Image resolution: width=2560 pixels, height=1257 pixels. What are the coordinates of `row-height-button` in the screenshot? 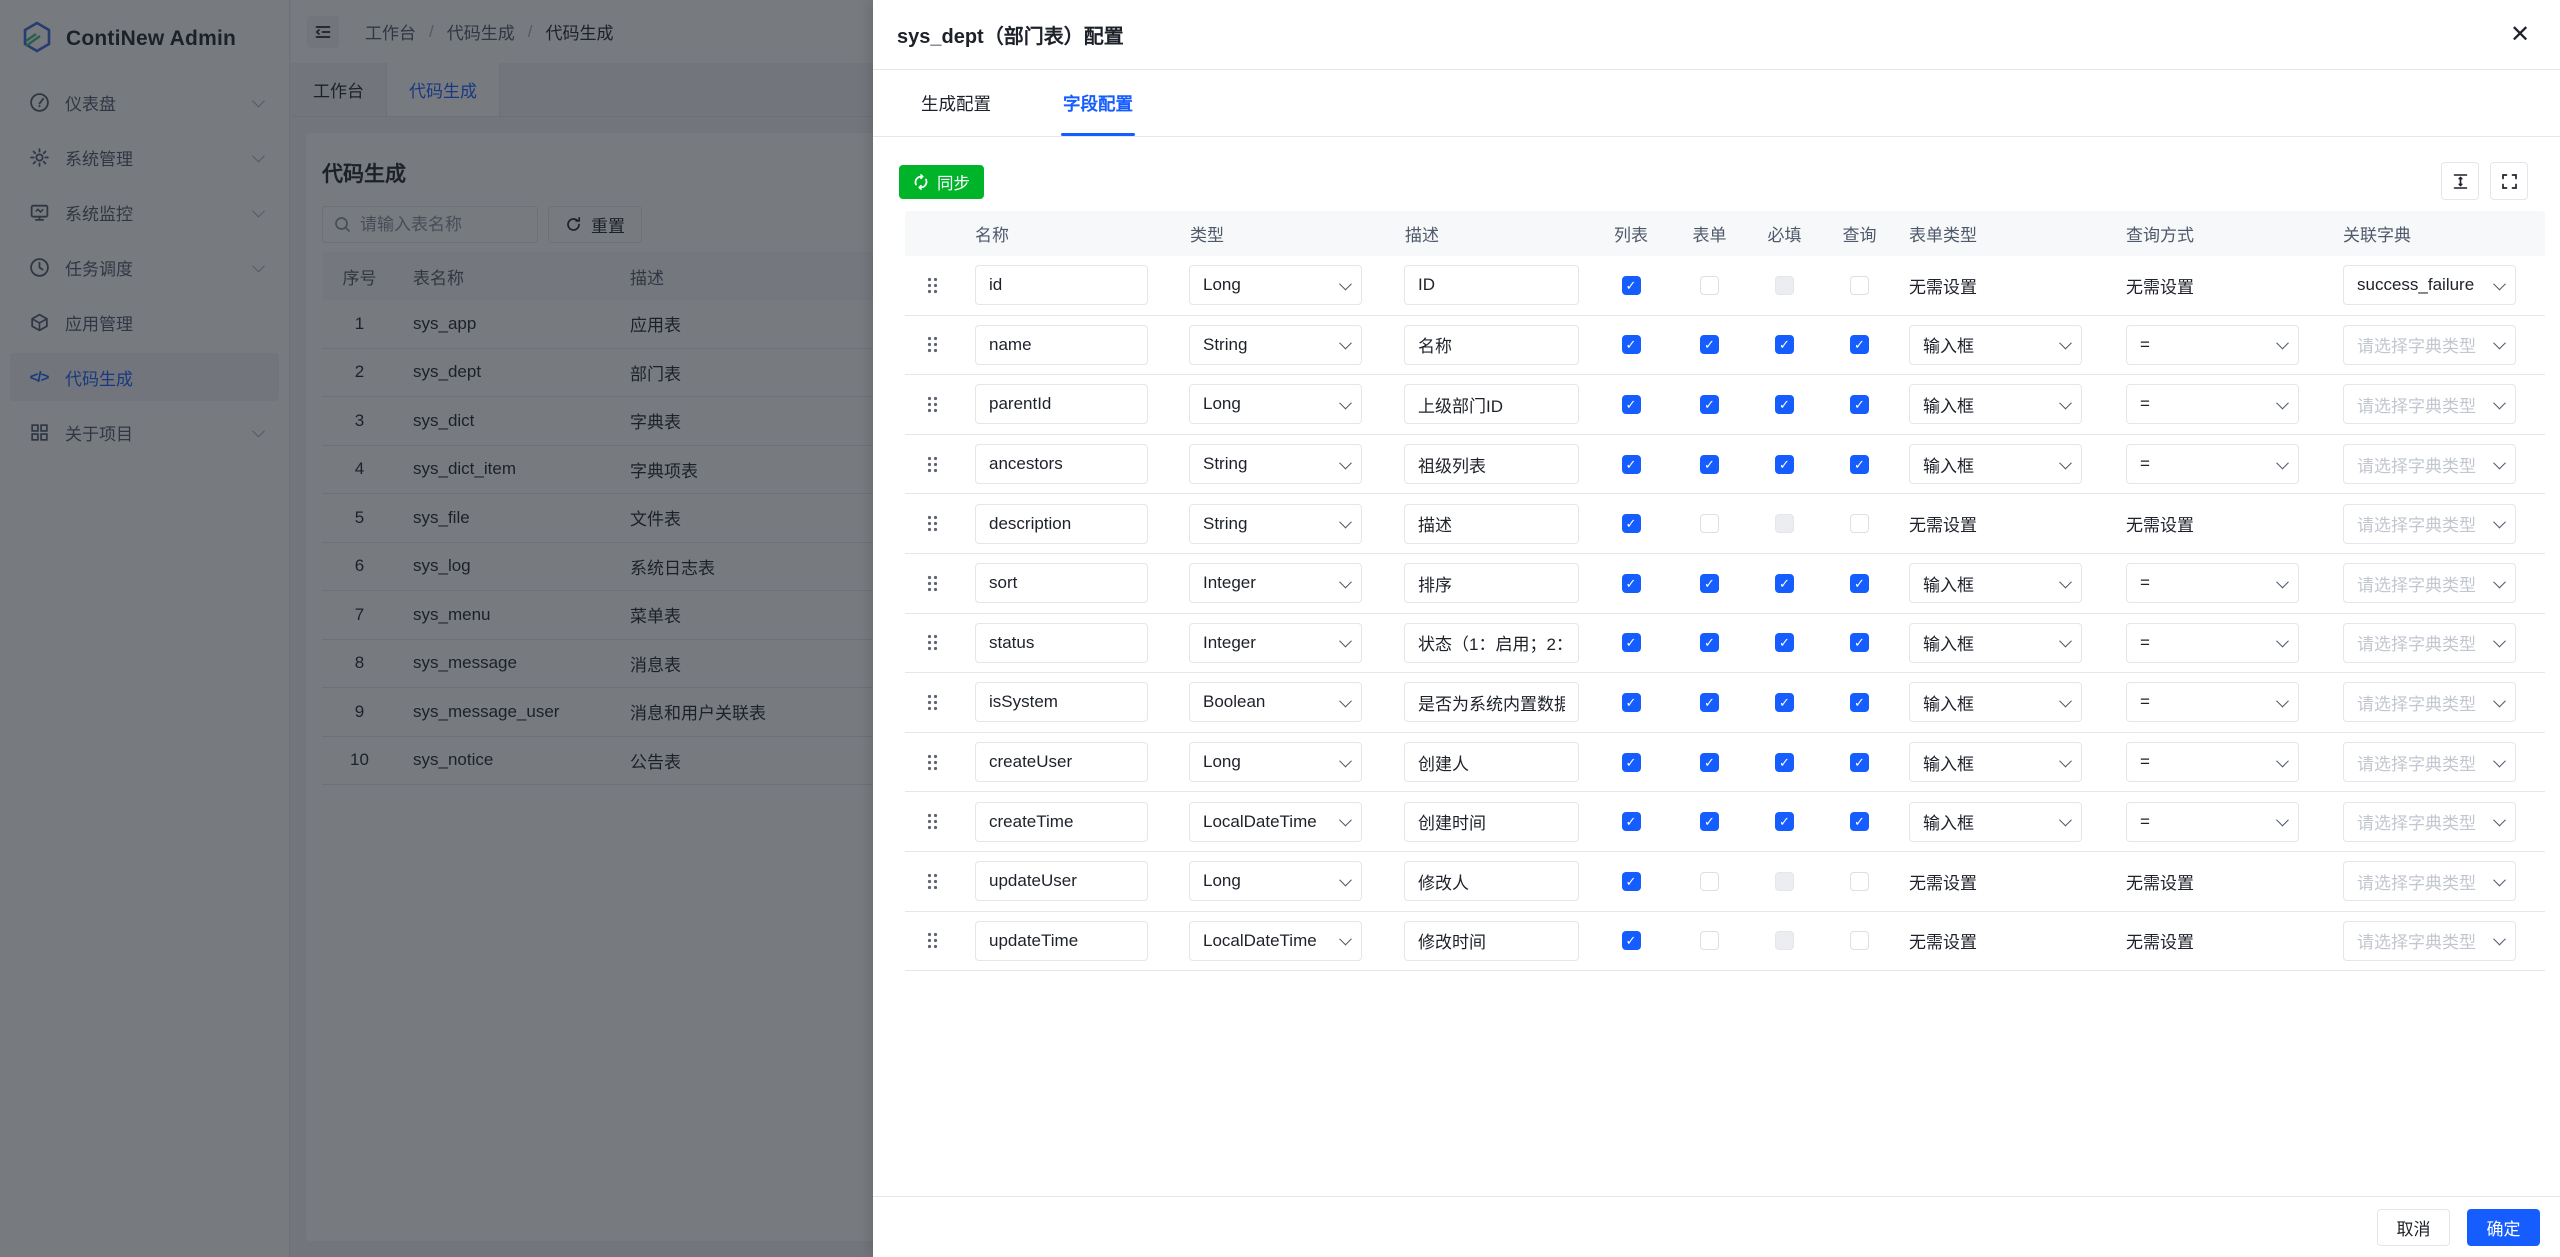 It's located at (2460, 181).